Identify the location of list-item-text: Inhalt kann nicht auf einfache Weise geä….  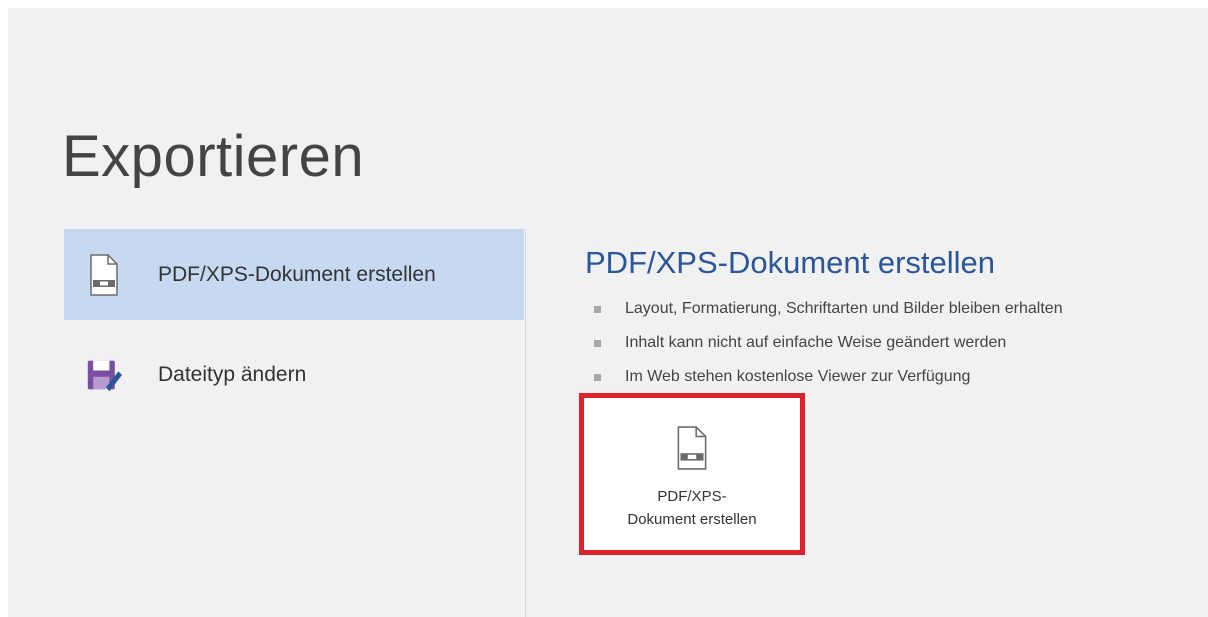
(816, 342).